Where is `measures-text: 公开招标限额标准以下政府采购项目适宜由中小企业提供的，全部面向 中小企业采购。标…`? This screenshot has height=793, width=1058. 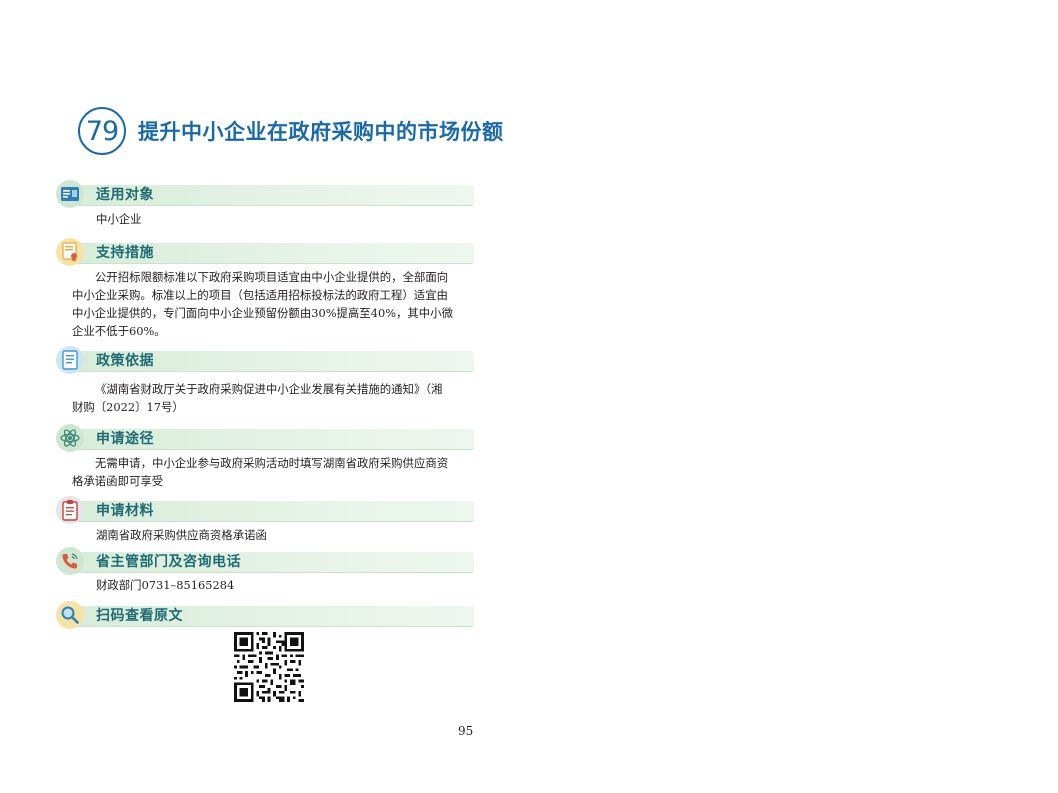
measures-text: 公开招标限额标准以下政府采购项目适宜由中小企业提供的，全部面向 中小企业采购。标… is located at coordinates (273, 304).